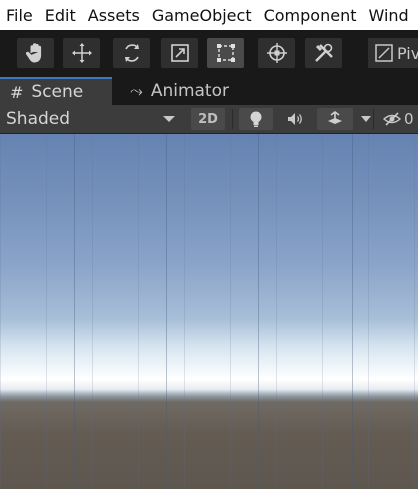  Describe the element at coordinates (19, 15) in the screenshot. I see `menu-file: File` at that location.